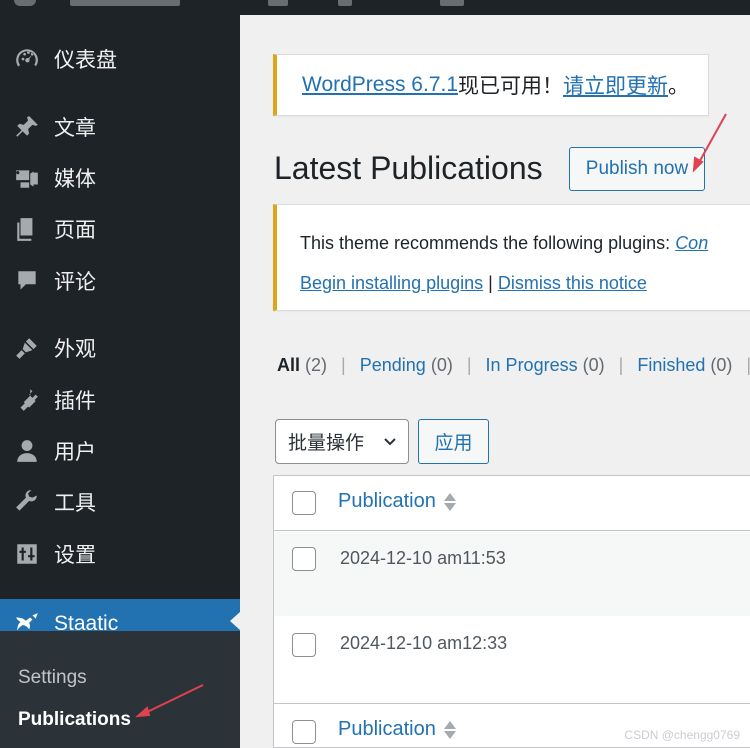  I want to click on publication-column-header: Publication, so click(397, 501).